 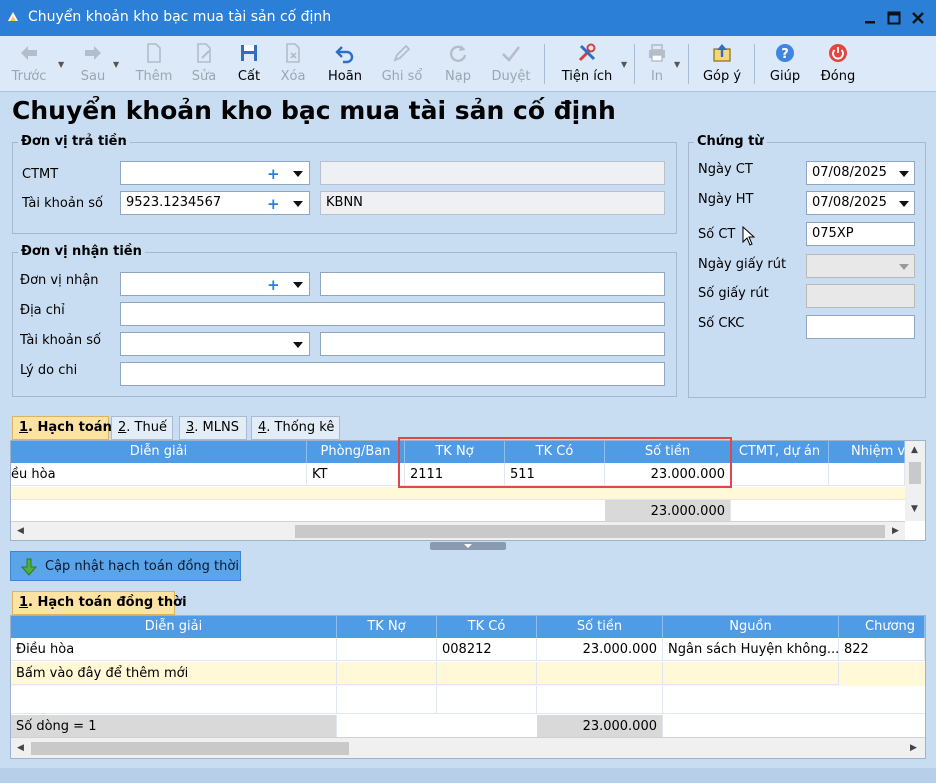 I want to click on arrow-down-icon, so click(x=29, y=567).